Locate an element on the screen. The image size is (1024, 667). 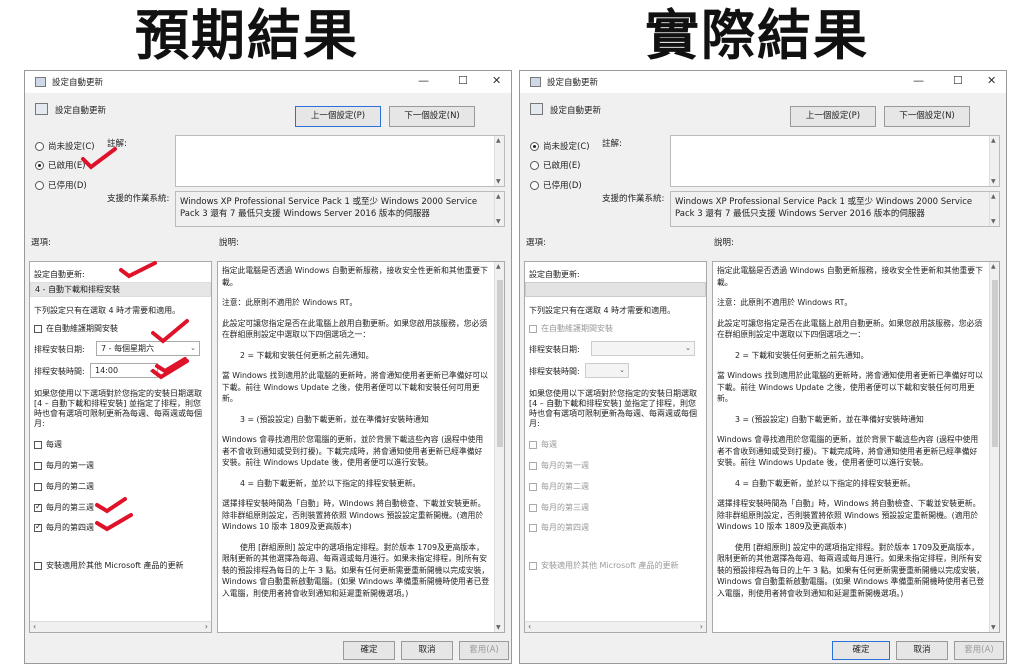
checkbox-label: 每月的第四週 is located at coordinates (565, 527).